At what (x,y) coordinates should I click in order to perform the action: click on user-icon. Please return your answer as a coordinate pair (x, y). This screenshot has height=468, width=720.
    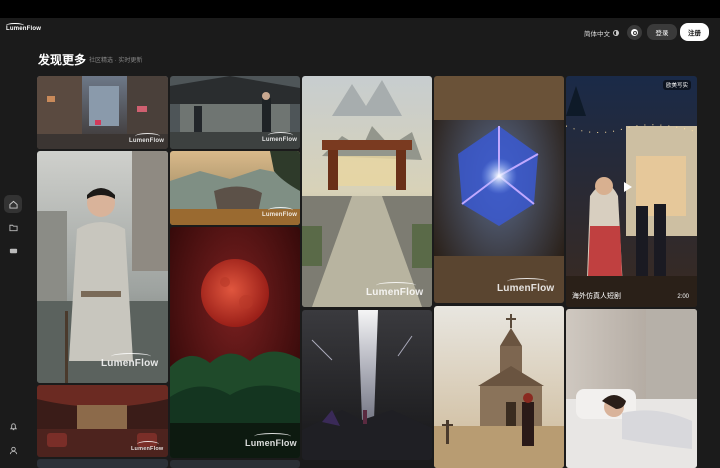
    Looking at the image, I should click on (13, 450).